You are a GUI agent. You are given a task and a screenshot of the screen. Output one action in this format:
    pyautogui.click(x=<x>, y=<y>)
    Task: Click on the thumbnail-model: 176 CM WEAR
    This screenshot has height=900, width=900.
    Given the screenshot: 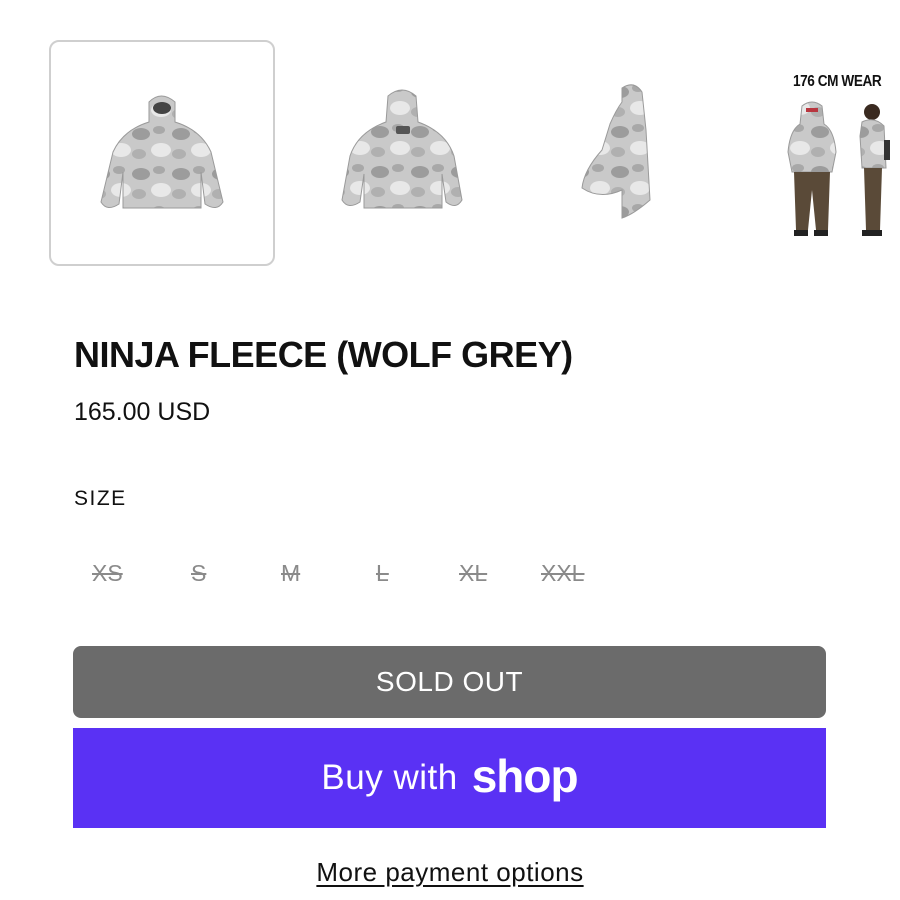 What is the action you would take?
    pyautogui.click(x=835, y=153)
    